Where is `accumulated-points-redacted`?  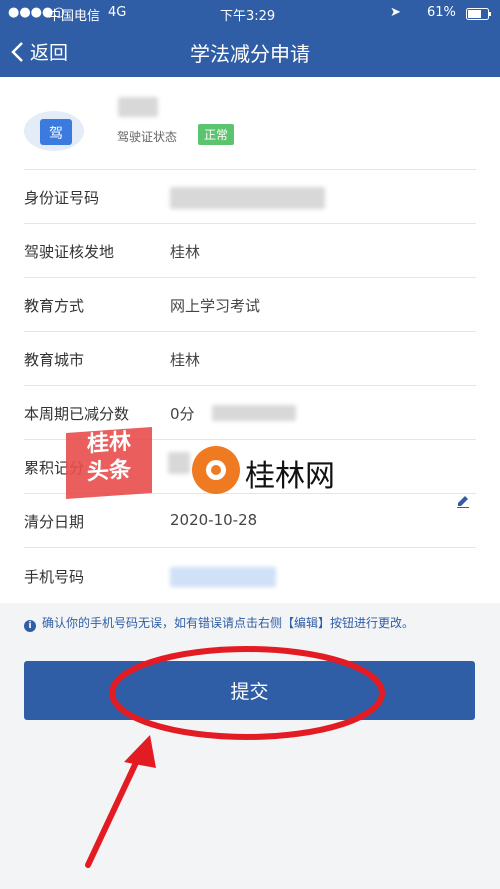
accumulated-points-redacted is located at coordinates (179, 463).